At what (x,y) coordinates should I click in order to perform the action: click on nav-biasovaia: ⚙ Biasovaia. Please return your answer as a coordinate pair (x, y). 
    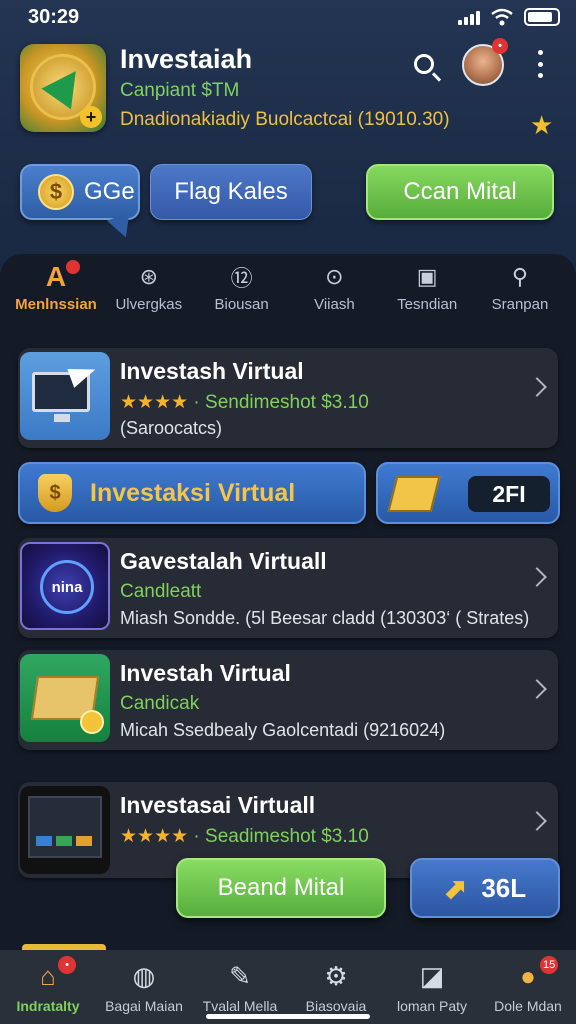
    Looking at the image, I should click on (336, 987).